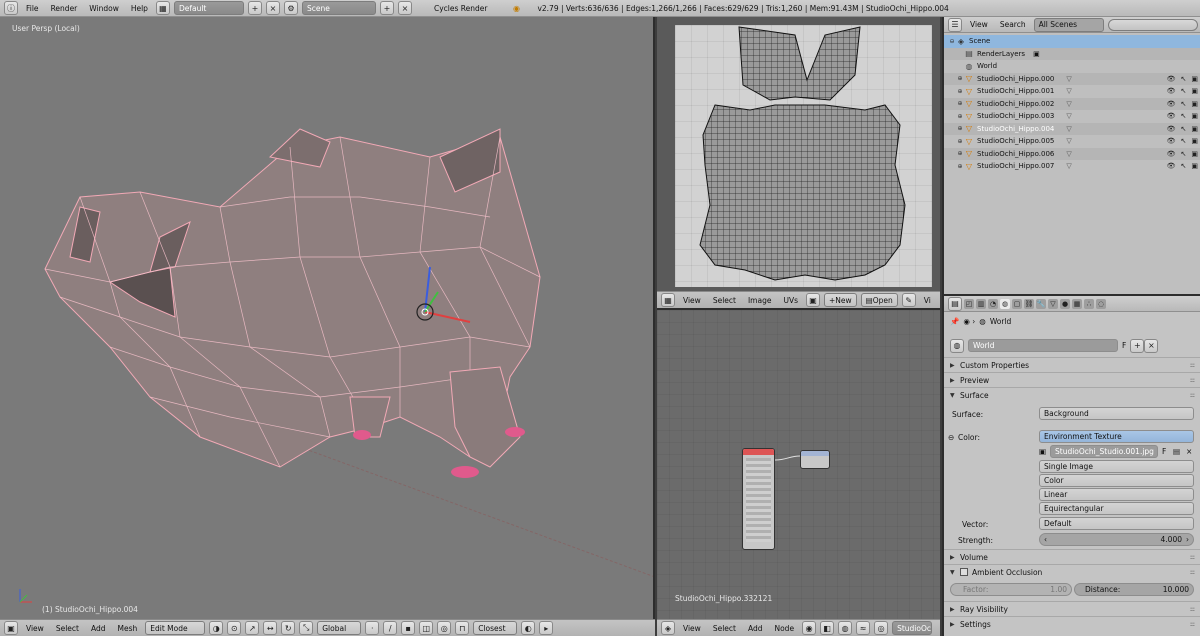 This screenshot has height=636, width=1200. I want to click on browse-world-icon: ◎, so click(881, 628).